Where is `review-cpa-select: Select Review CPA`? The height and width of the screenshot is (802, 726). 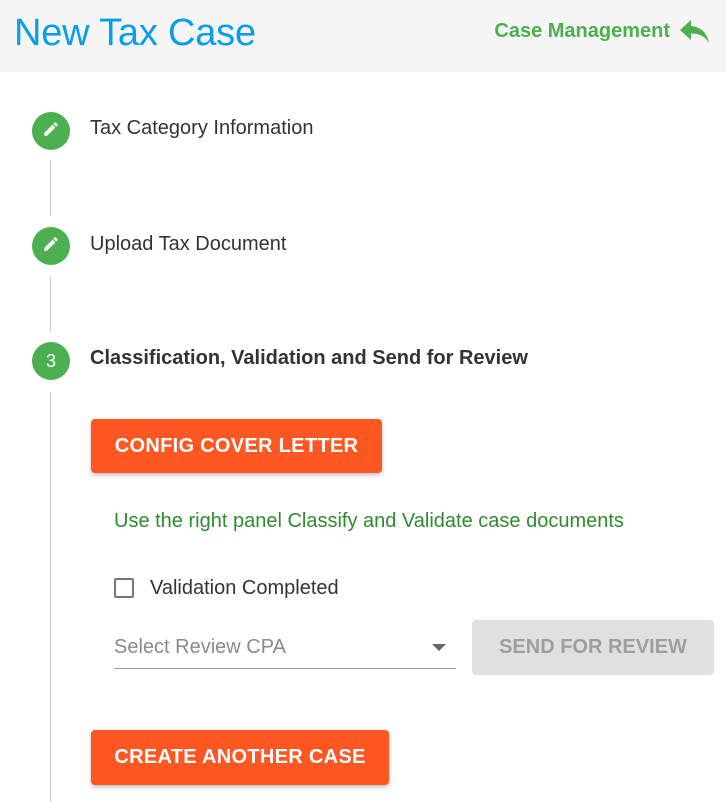 review-cpa-select: Select Review CPA is located at coordinates (285, 649).